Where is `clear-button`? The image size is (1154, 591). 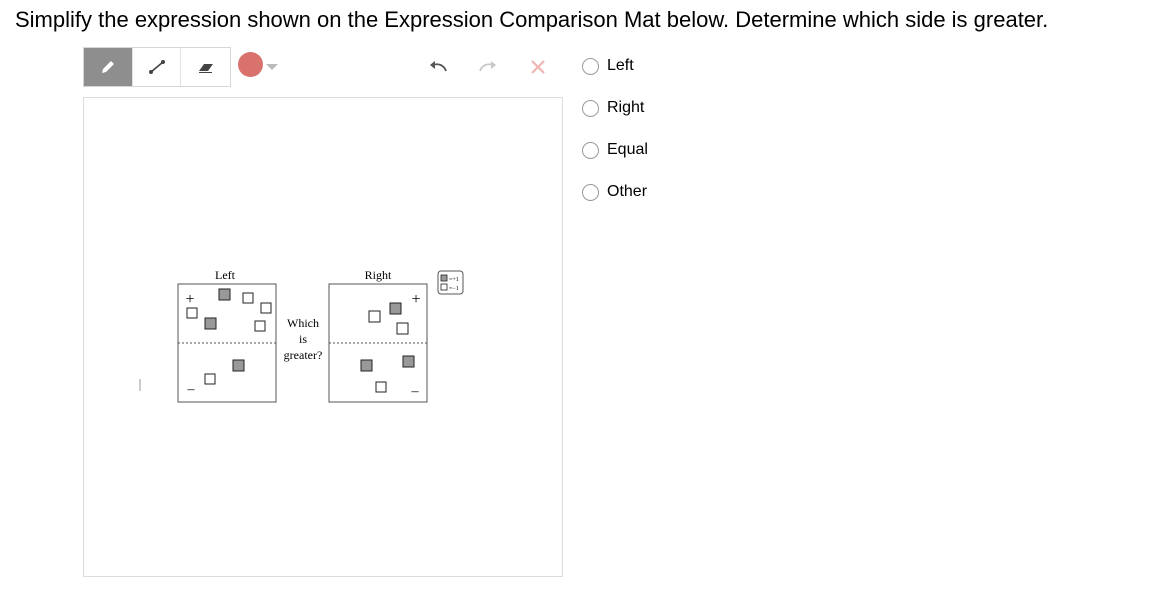
clear-button is located at coordinates (538, 67).